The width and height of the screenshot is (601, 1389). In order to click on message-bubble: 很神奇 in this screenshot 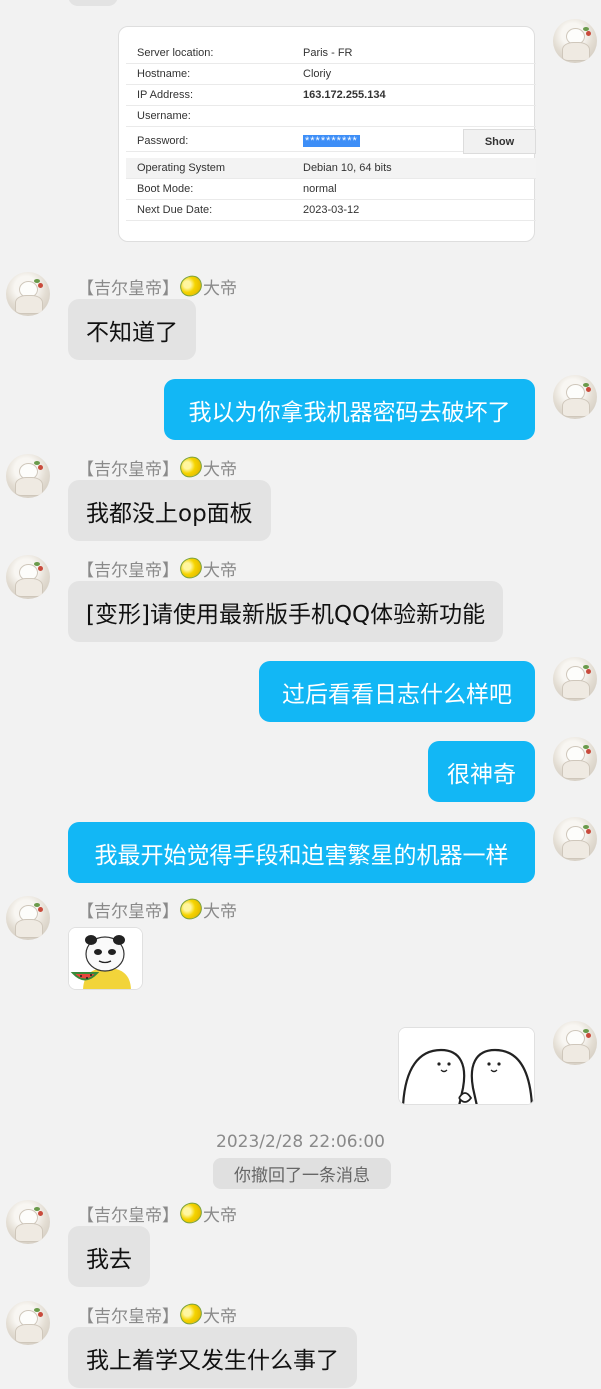, I will do `click(481, 771)`.